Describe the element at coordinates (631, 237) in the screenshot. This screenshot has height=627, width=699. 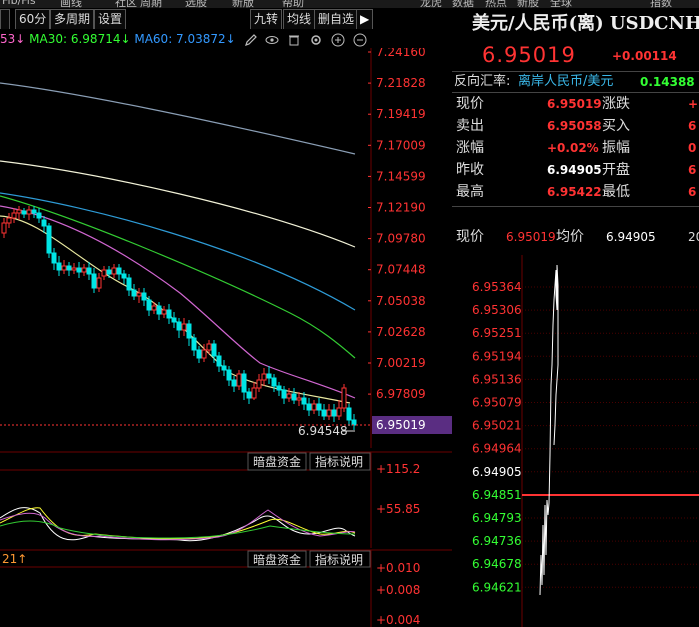
I see `intraday-avg-value: 6.94905` at that location.